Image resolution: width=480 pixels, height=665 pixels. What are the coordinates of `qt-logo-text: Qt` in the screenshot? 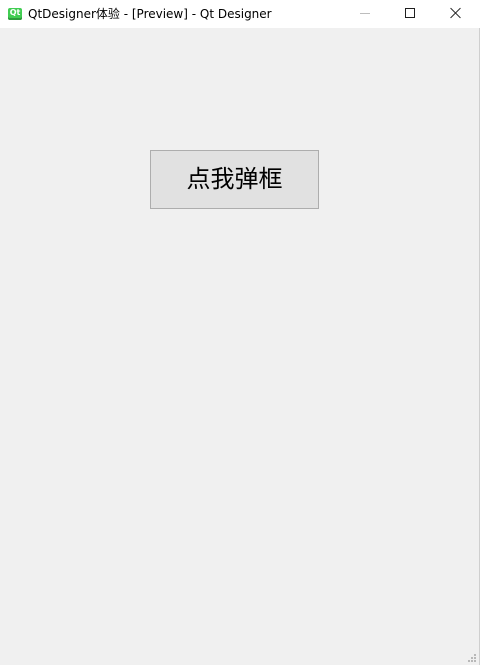 It's located at (15, 12).